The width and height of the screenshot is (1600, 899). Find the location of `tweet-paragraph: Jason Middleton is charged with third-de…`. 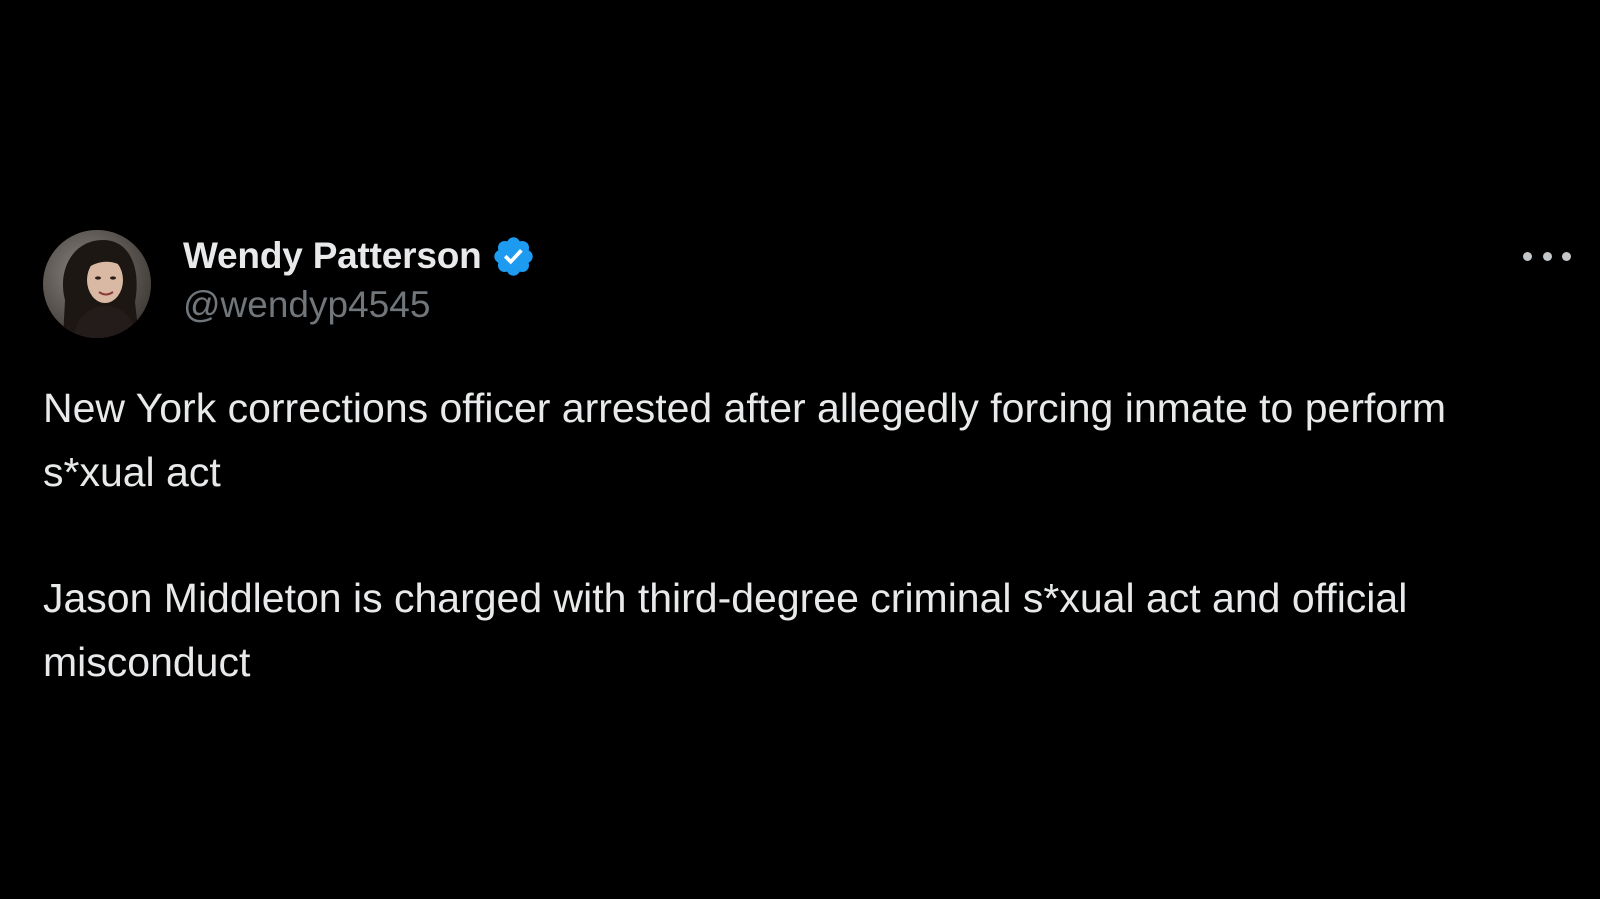

tweet-paragraph: Jason Middleton is charged with third-de… is located at coordinates (731, 630).